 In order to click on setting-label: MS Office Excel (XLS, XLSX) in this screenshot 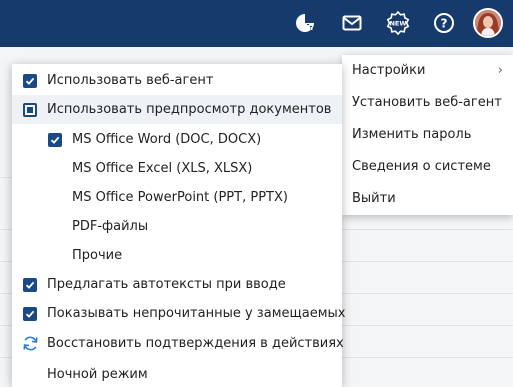, I will do `click(162, 168)`.